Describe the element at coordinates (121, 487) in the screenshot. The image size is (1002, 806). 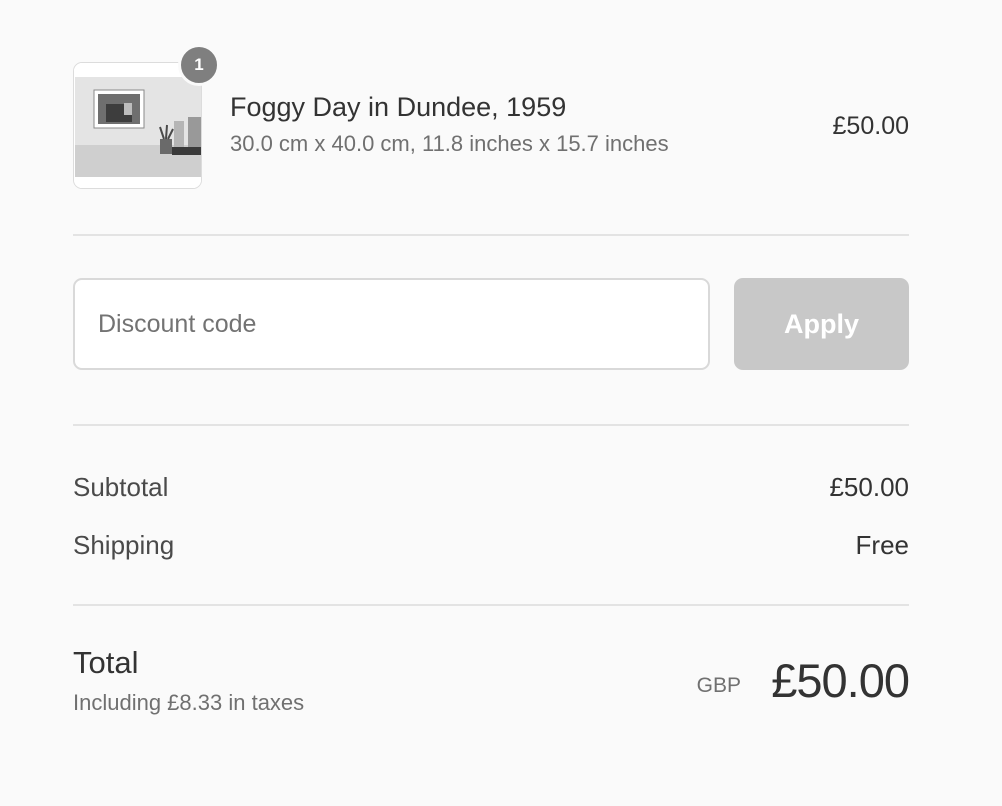
I see `subtotal-label: Subtotal` at that location.